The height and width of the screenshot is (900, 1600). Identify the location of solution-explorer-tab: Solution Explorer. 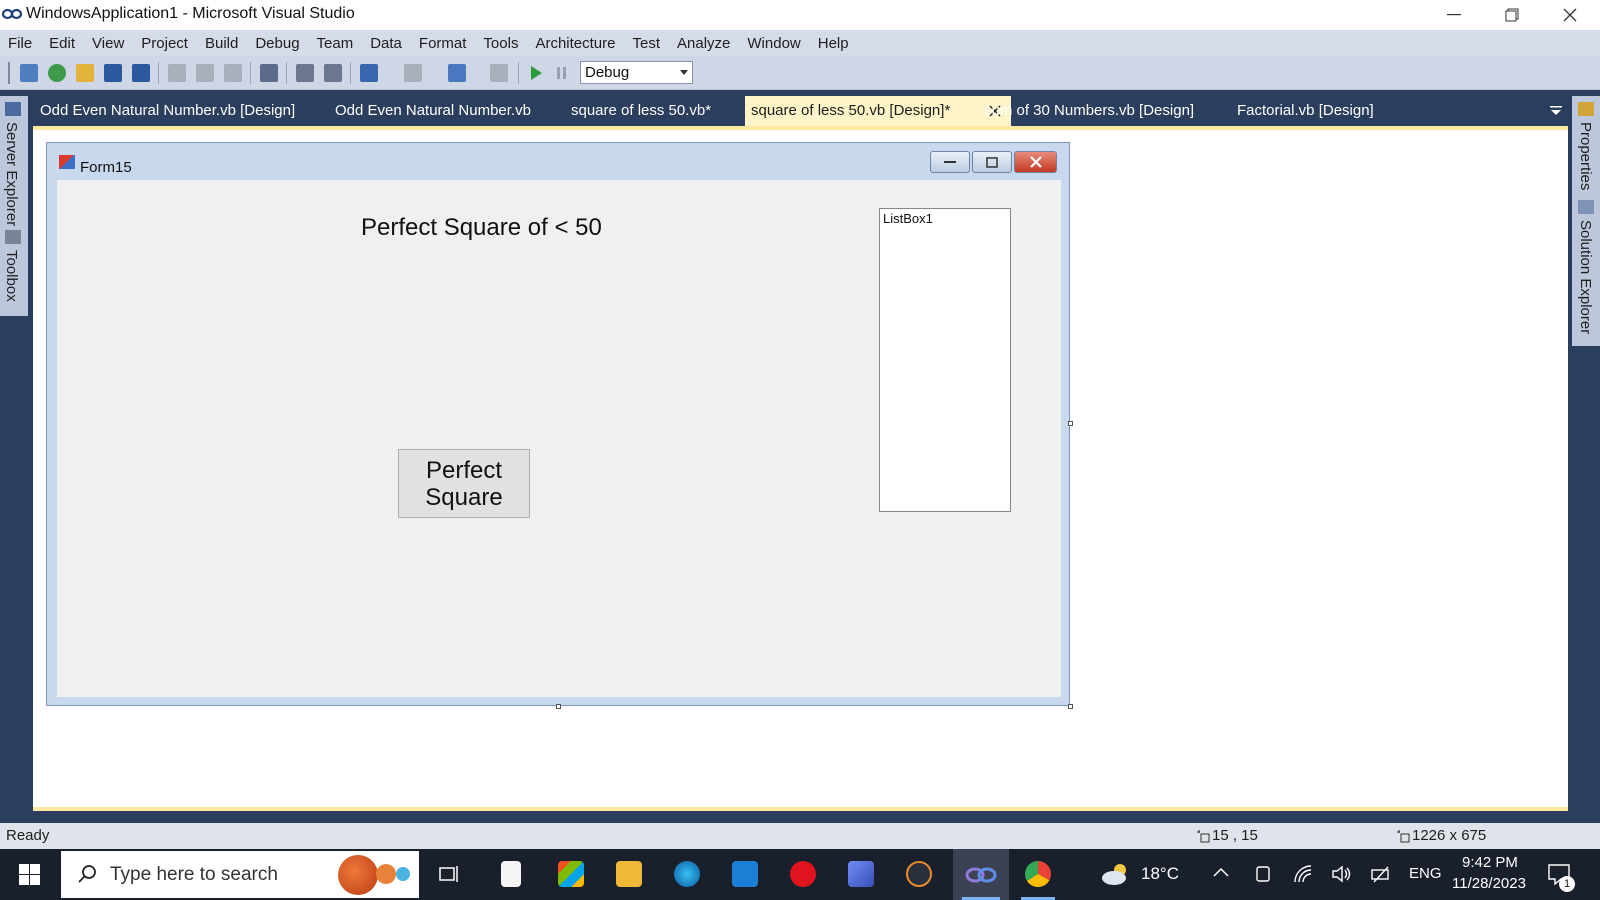
(1585, 277).